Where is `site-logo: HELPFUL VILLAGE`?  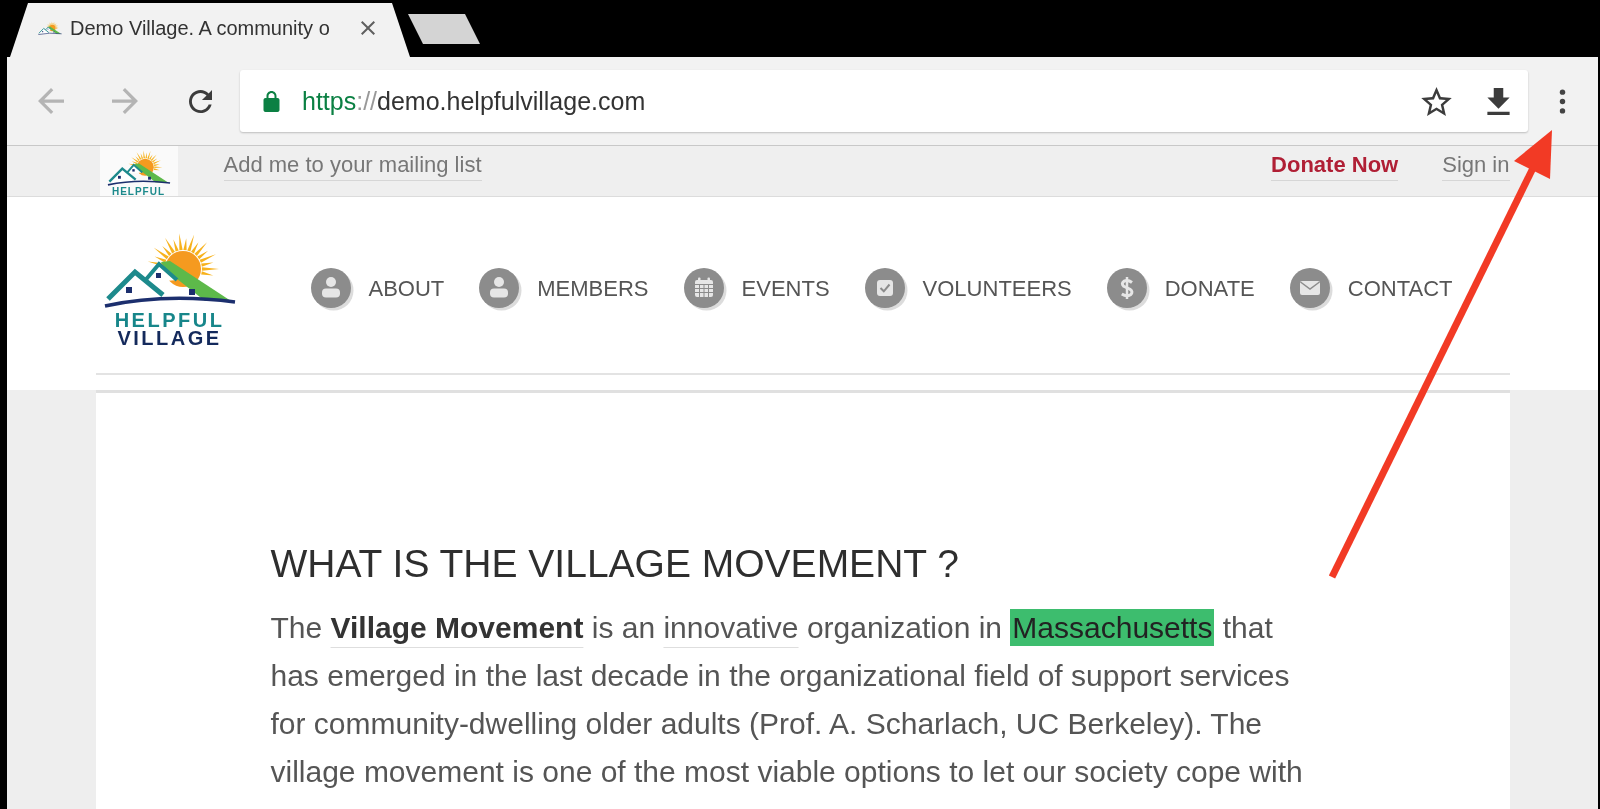
site-logo: HELPFUL VILLAGE is located at coordinates (169, 289).